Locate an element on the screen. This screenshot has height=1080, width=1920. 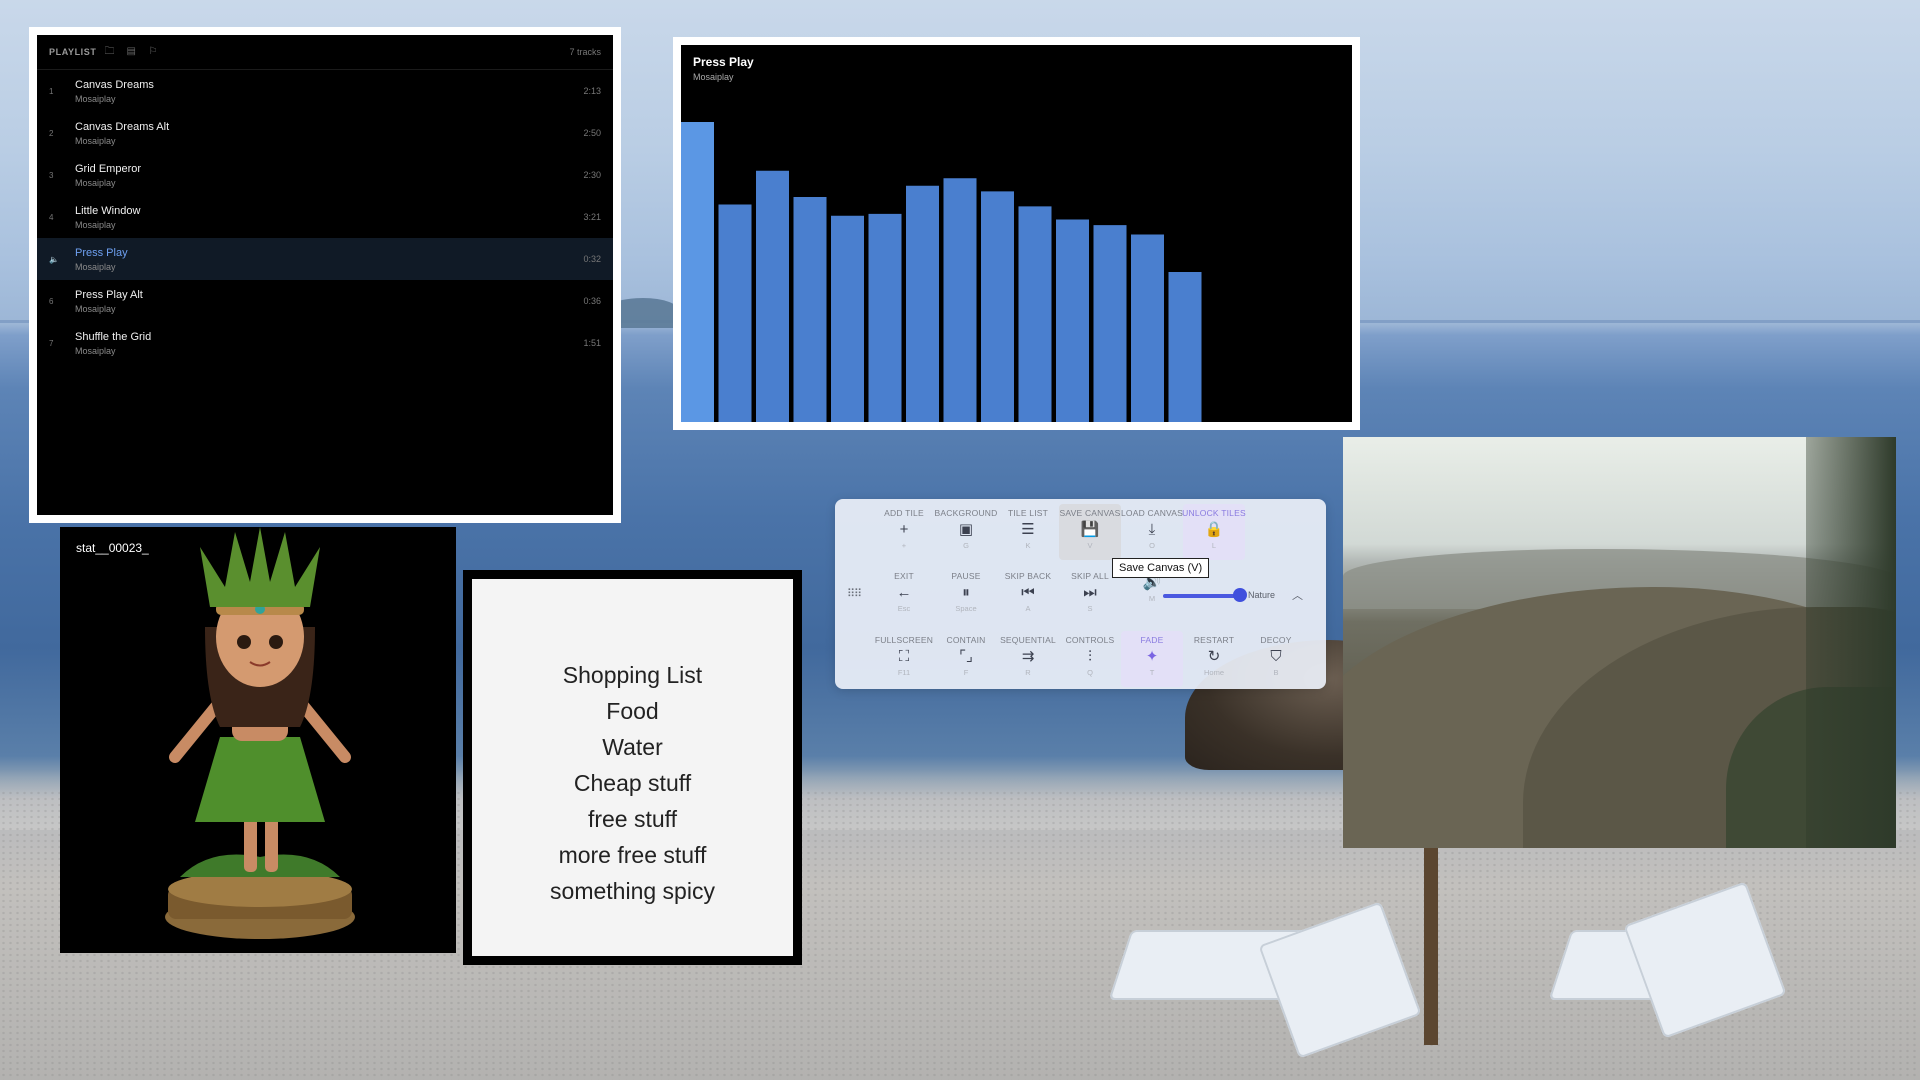
track-meta: Grid Emperor Mosaiplay is located at coordinates (108, 175).